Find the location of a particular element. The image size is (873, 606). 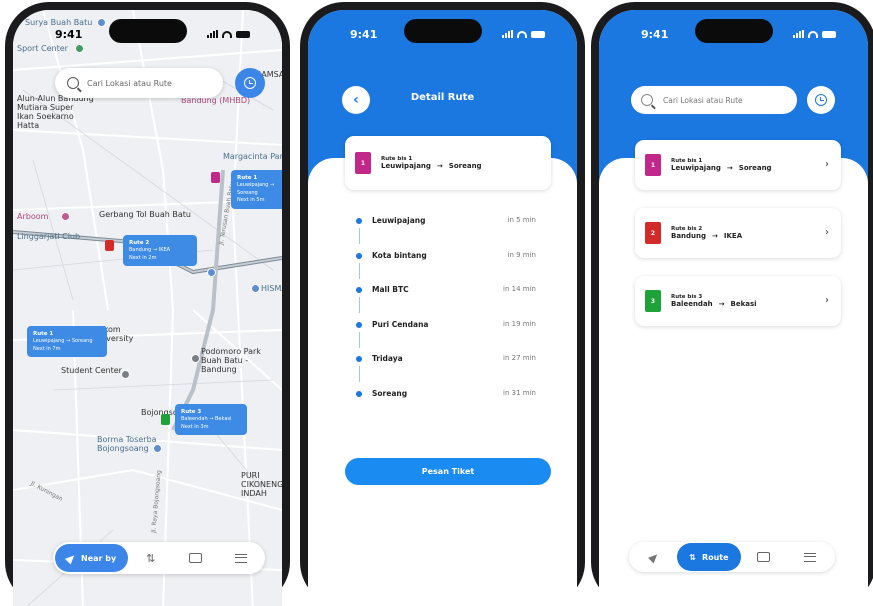

nav-nearby: Near by is located at coordinates (92, 558).